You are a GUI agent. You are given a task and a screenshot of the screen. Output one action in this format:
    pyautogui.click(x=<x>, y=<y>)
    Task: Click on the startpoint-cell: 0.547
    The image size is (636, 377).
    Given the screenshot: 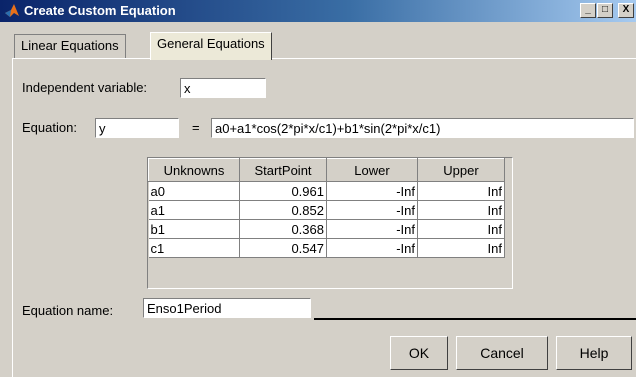 What is the action you would take?
    pyautogui.click(x=283, y=248)
    